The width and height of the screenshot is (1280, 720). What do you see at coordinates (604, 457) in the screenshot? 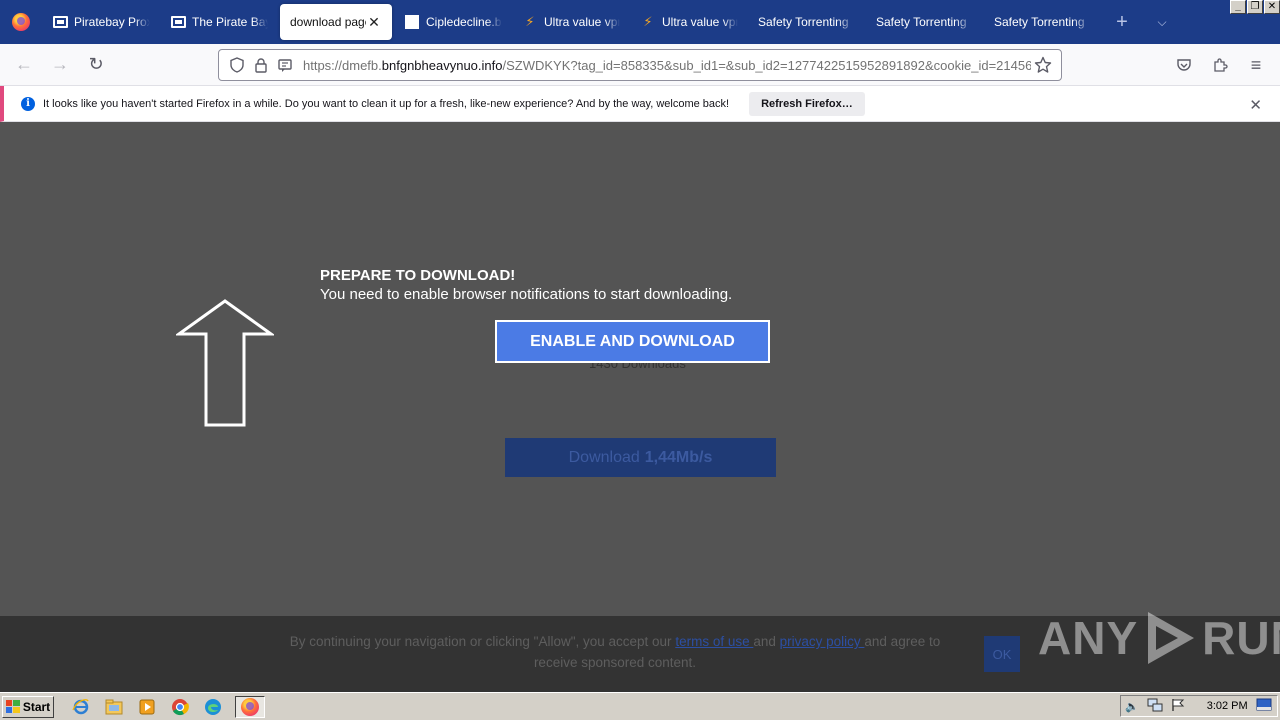
I see `download-label: Download` at bounding box center [604, 457].